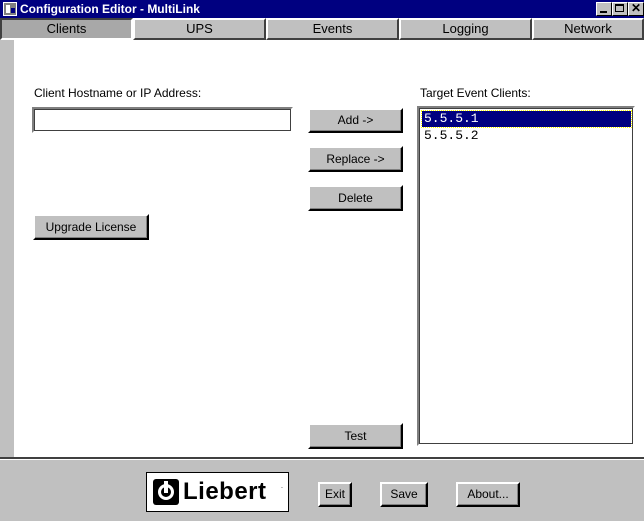 Image resolution: width=644 pixels, height=521 pixels. I want to click on close-button, so click(636, 8).